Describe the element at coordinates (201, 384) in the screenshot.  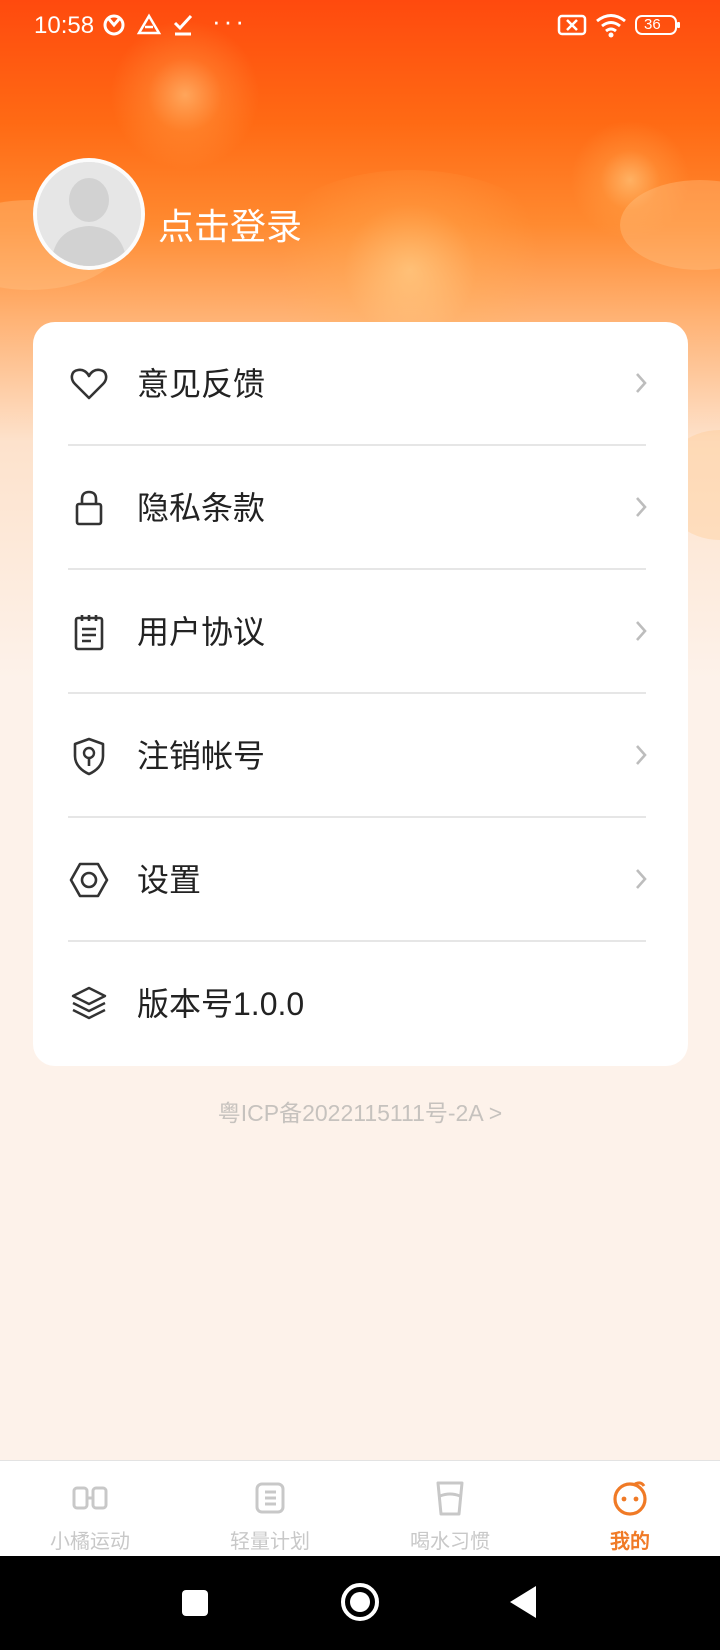
I see `menu-item-label: 意见反馈` at that location.